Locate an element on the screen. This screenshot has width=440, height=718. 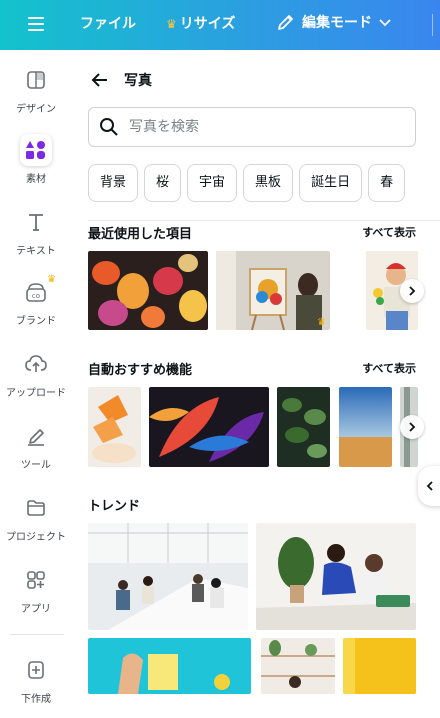
sidebar-item-label: ツール is located at coordinates (36, 465).